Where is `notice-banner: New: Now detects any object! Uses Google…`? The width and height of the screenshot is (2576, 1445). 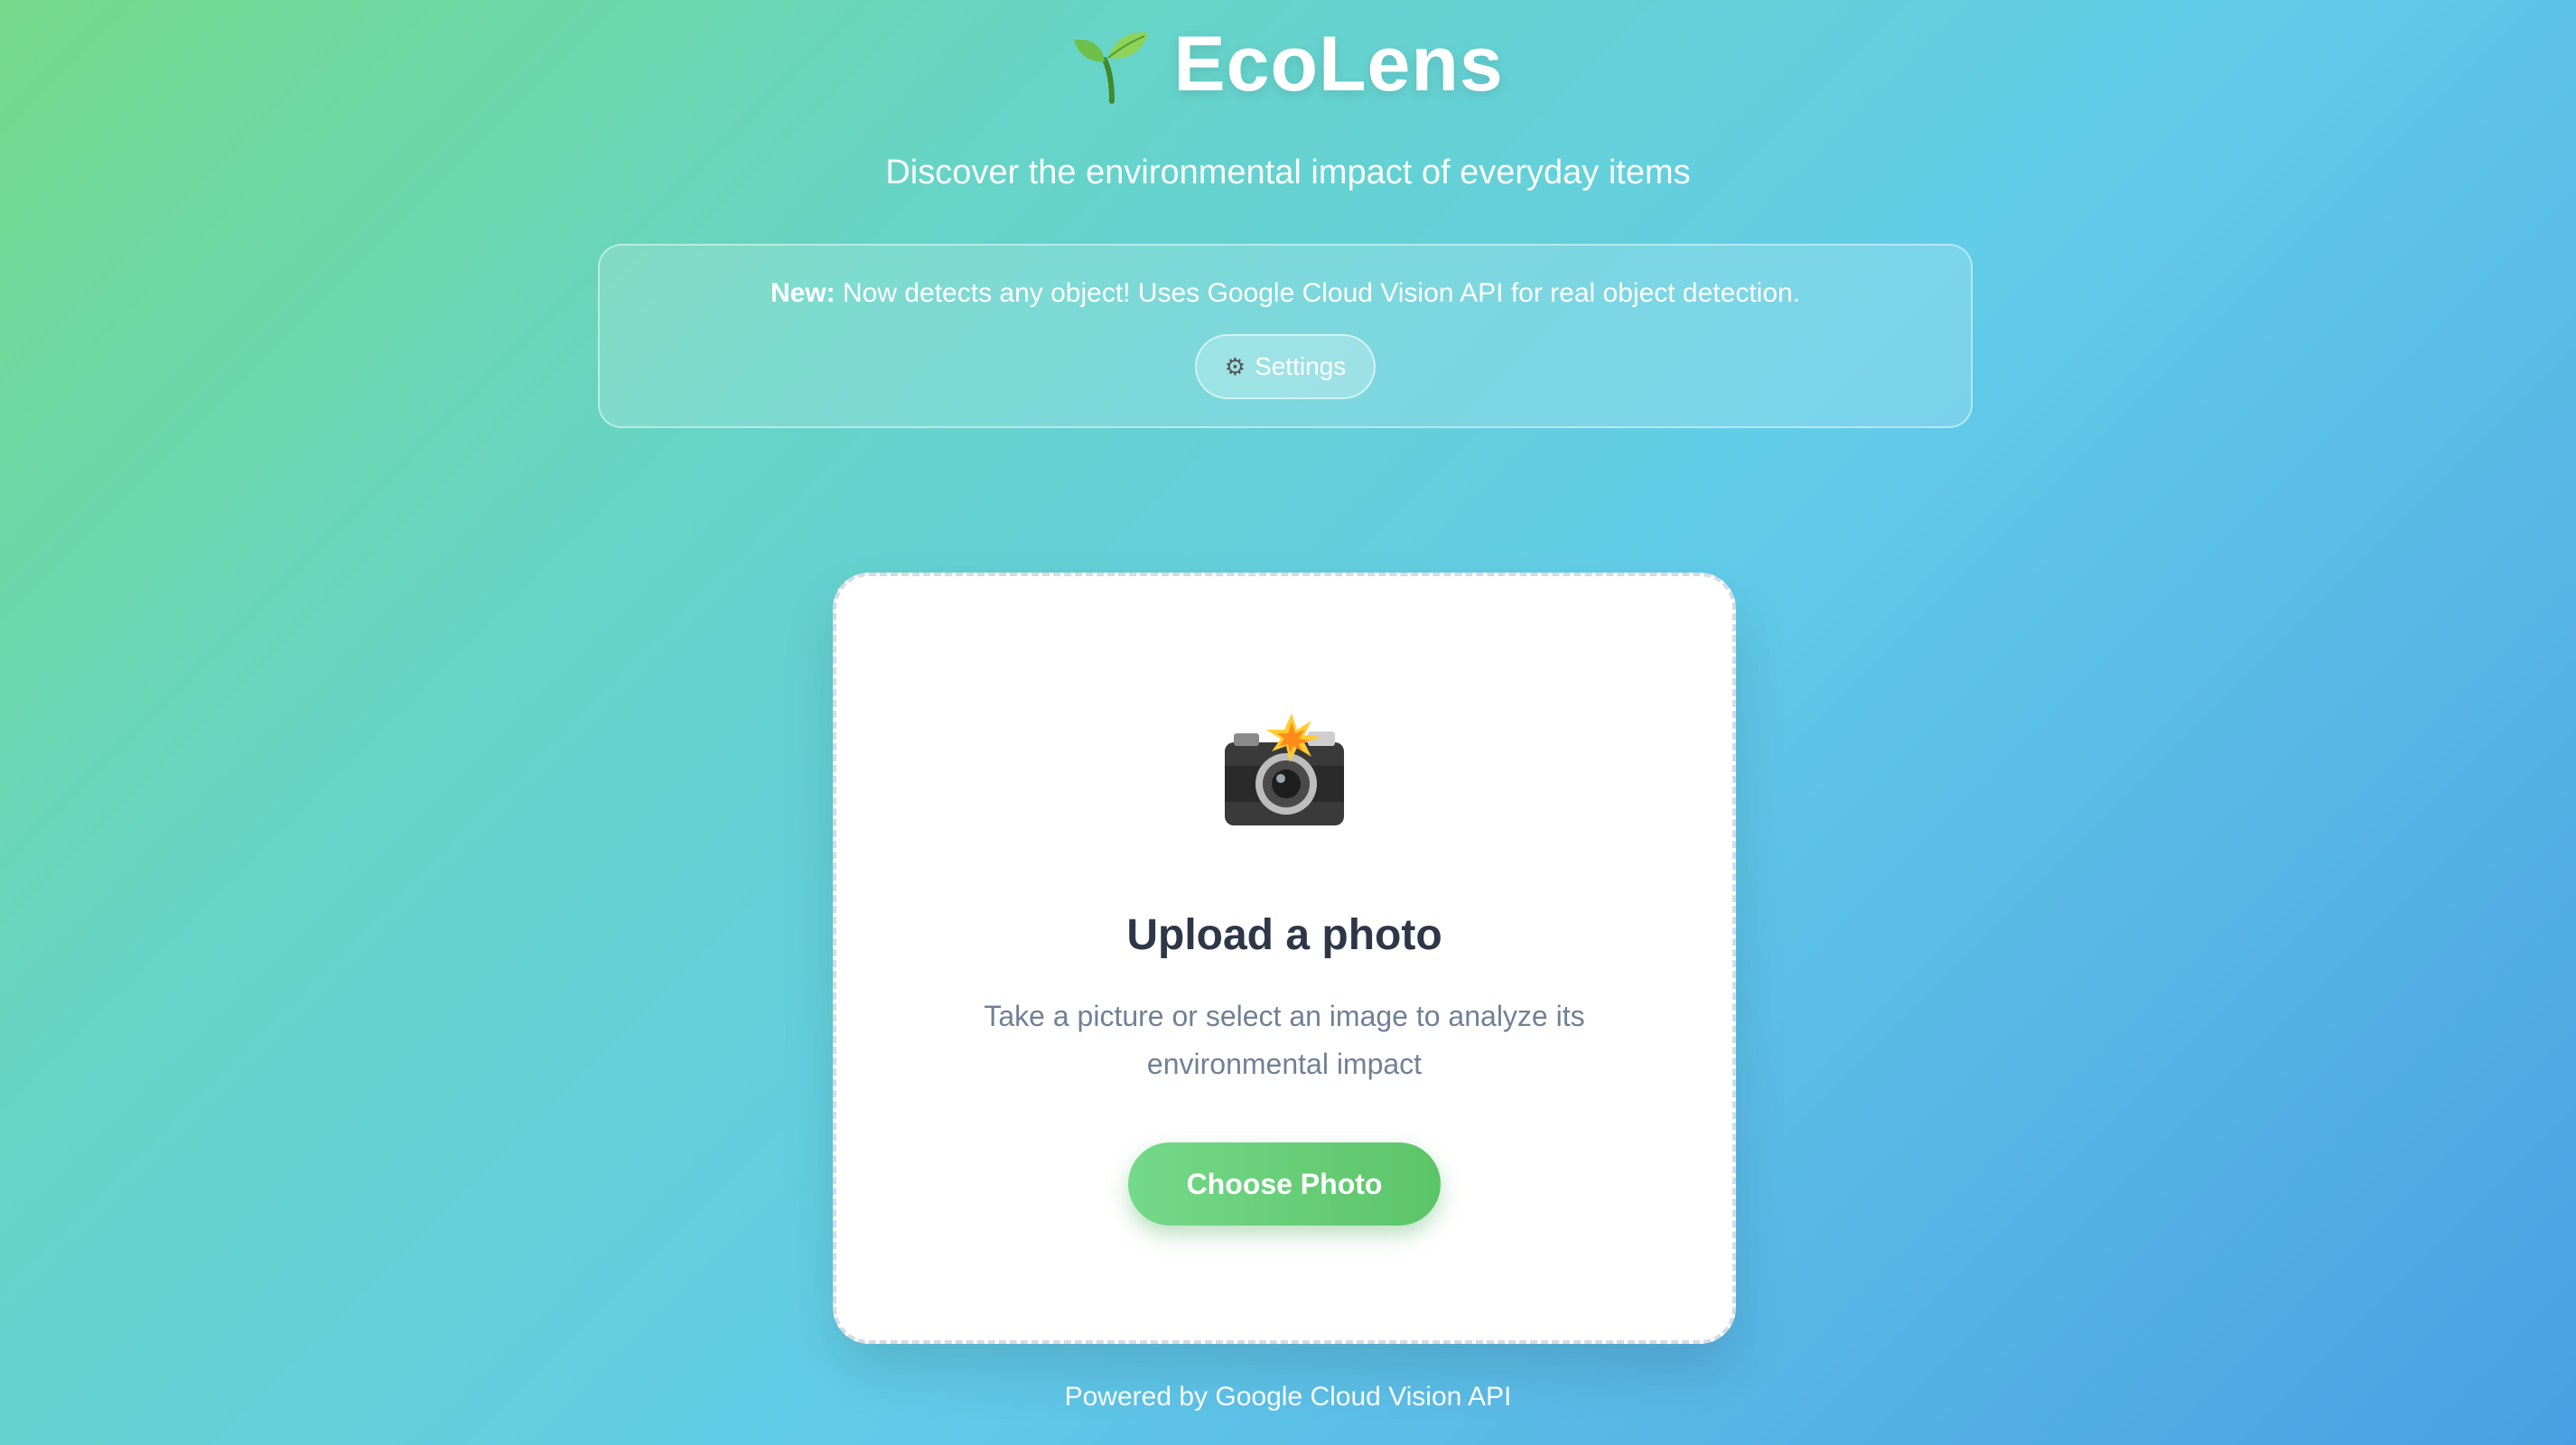
notice-banner: New: Now detects any object! Uses Google… is located at coordinates (1285, 336).